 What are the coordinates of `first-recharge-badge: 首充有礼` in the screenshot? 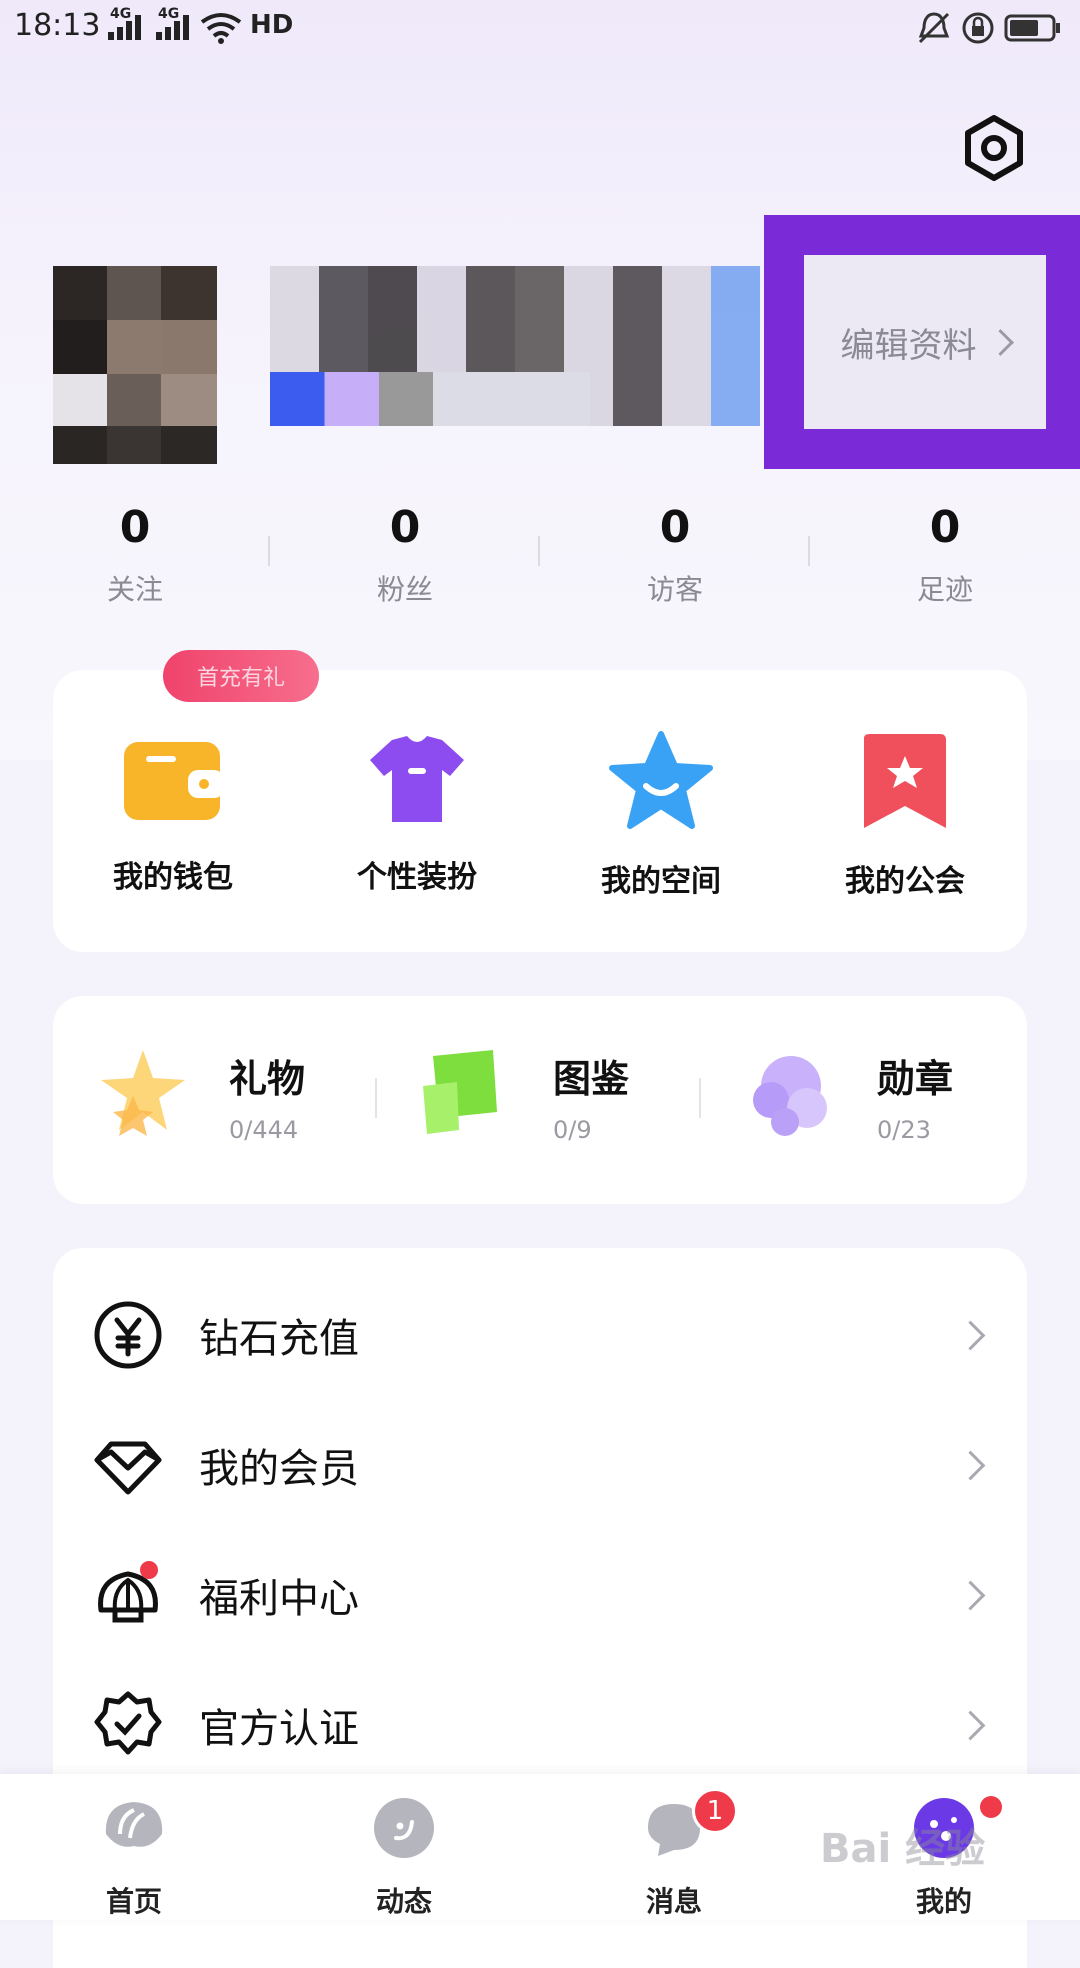 It's located at (241, 676).